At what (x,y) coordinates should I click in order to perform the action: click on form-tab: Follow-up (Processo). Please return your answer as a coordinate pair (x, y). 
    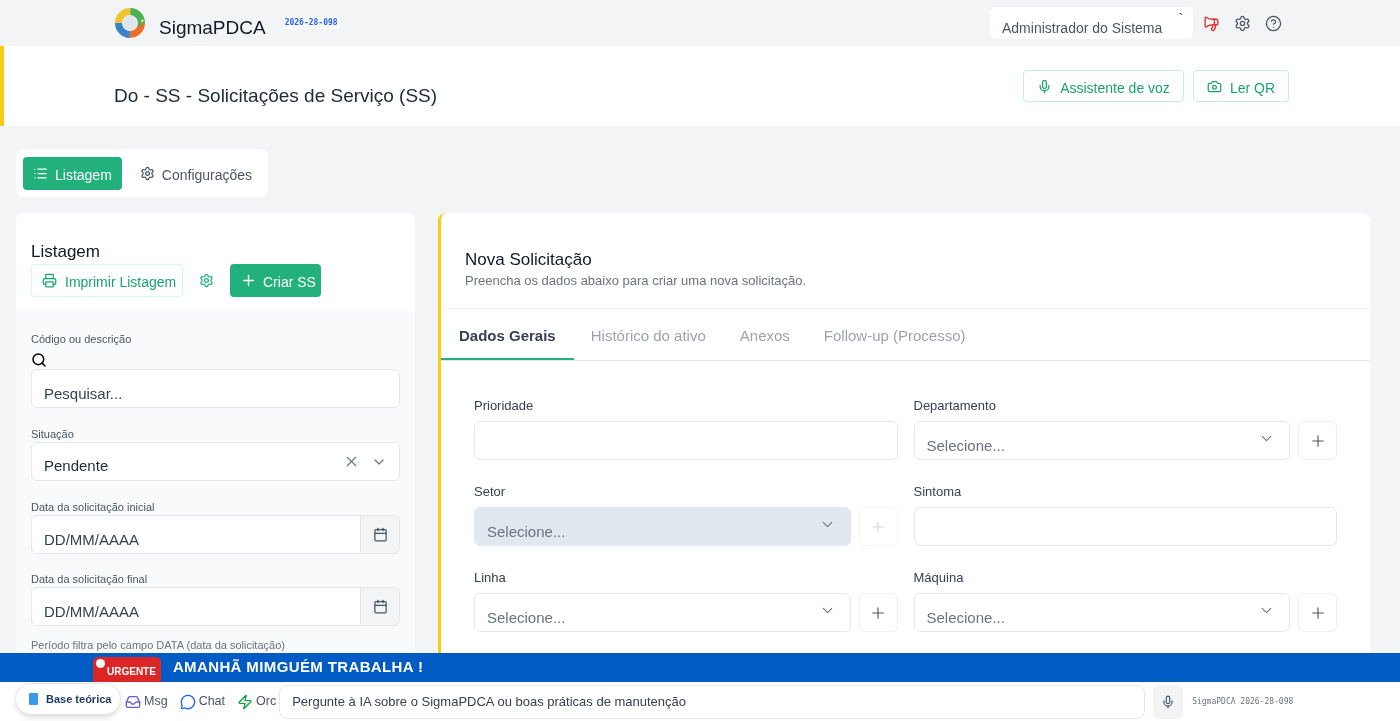
    Looking at the image, I should click on (894, 334).